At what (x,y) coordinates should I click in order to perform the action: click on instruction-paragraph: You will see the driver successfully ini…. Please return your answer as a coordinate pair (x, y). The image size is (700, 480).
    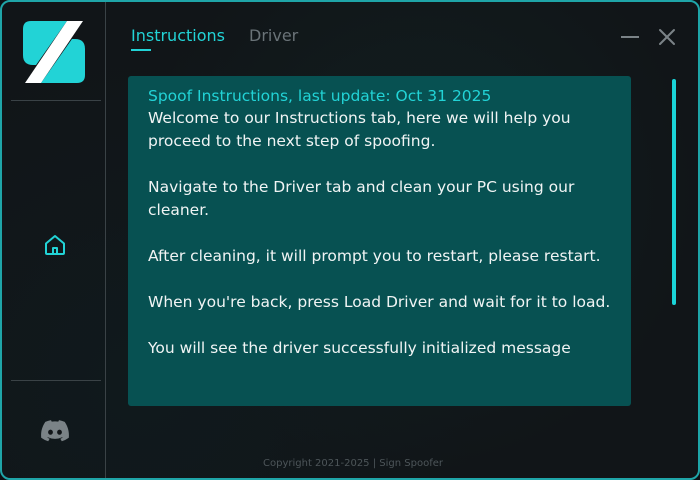
    Looking at the image, I should click on (359, 348).